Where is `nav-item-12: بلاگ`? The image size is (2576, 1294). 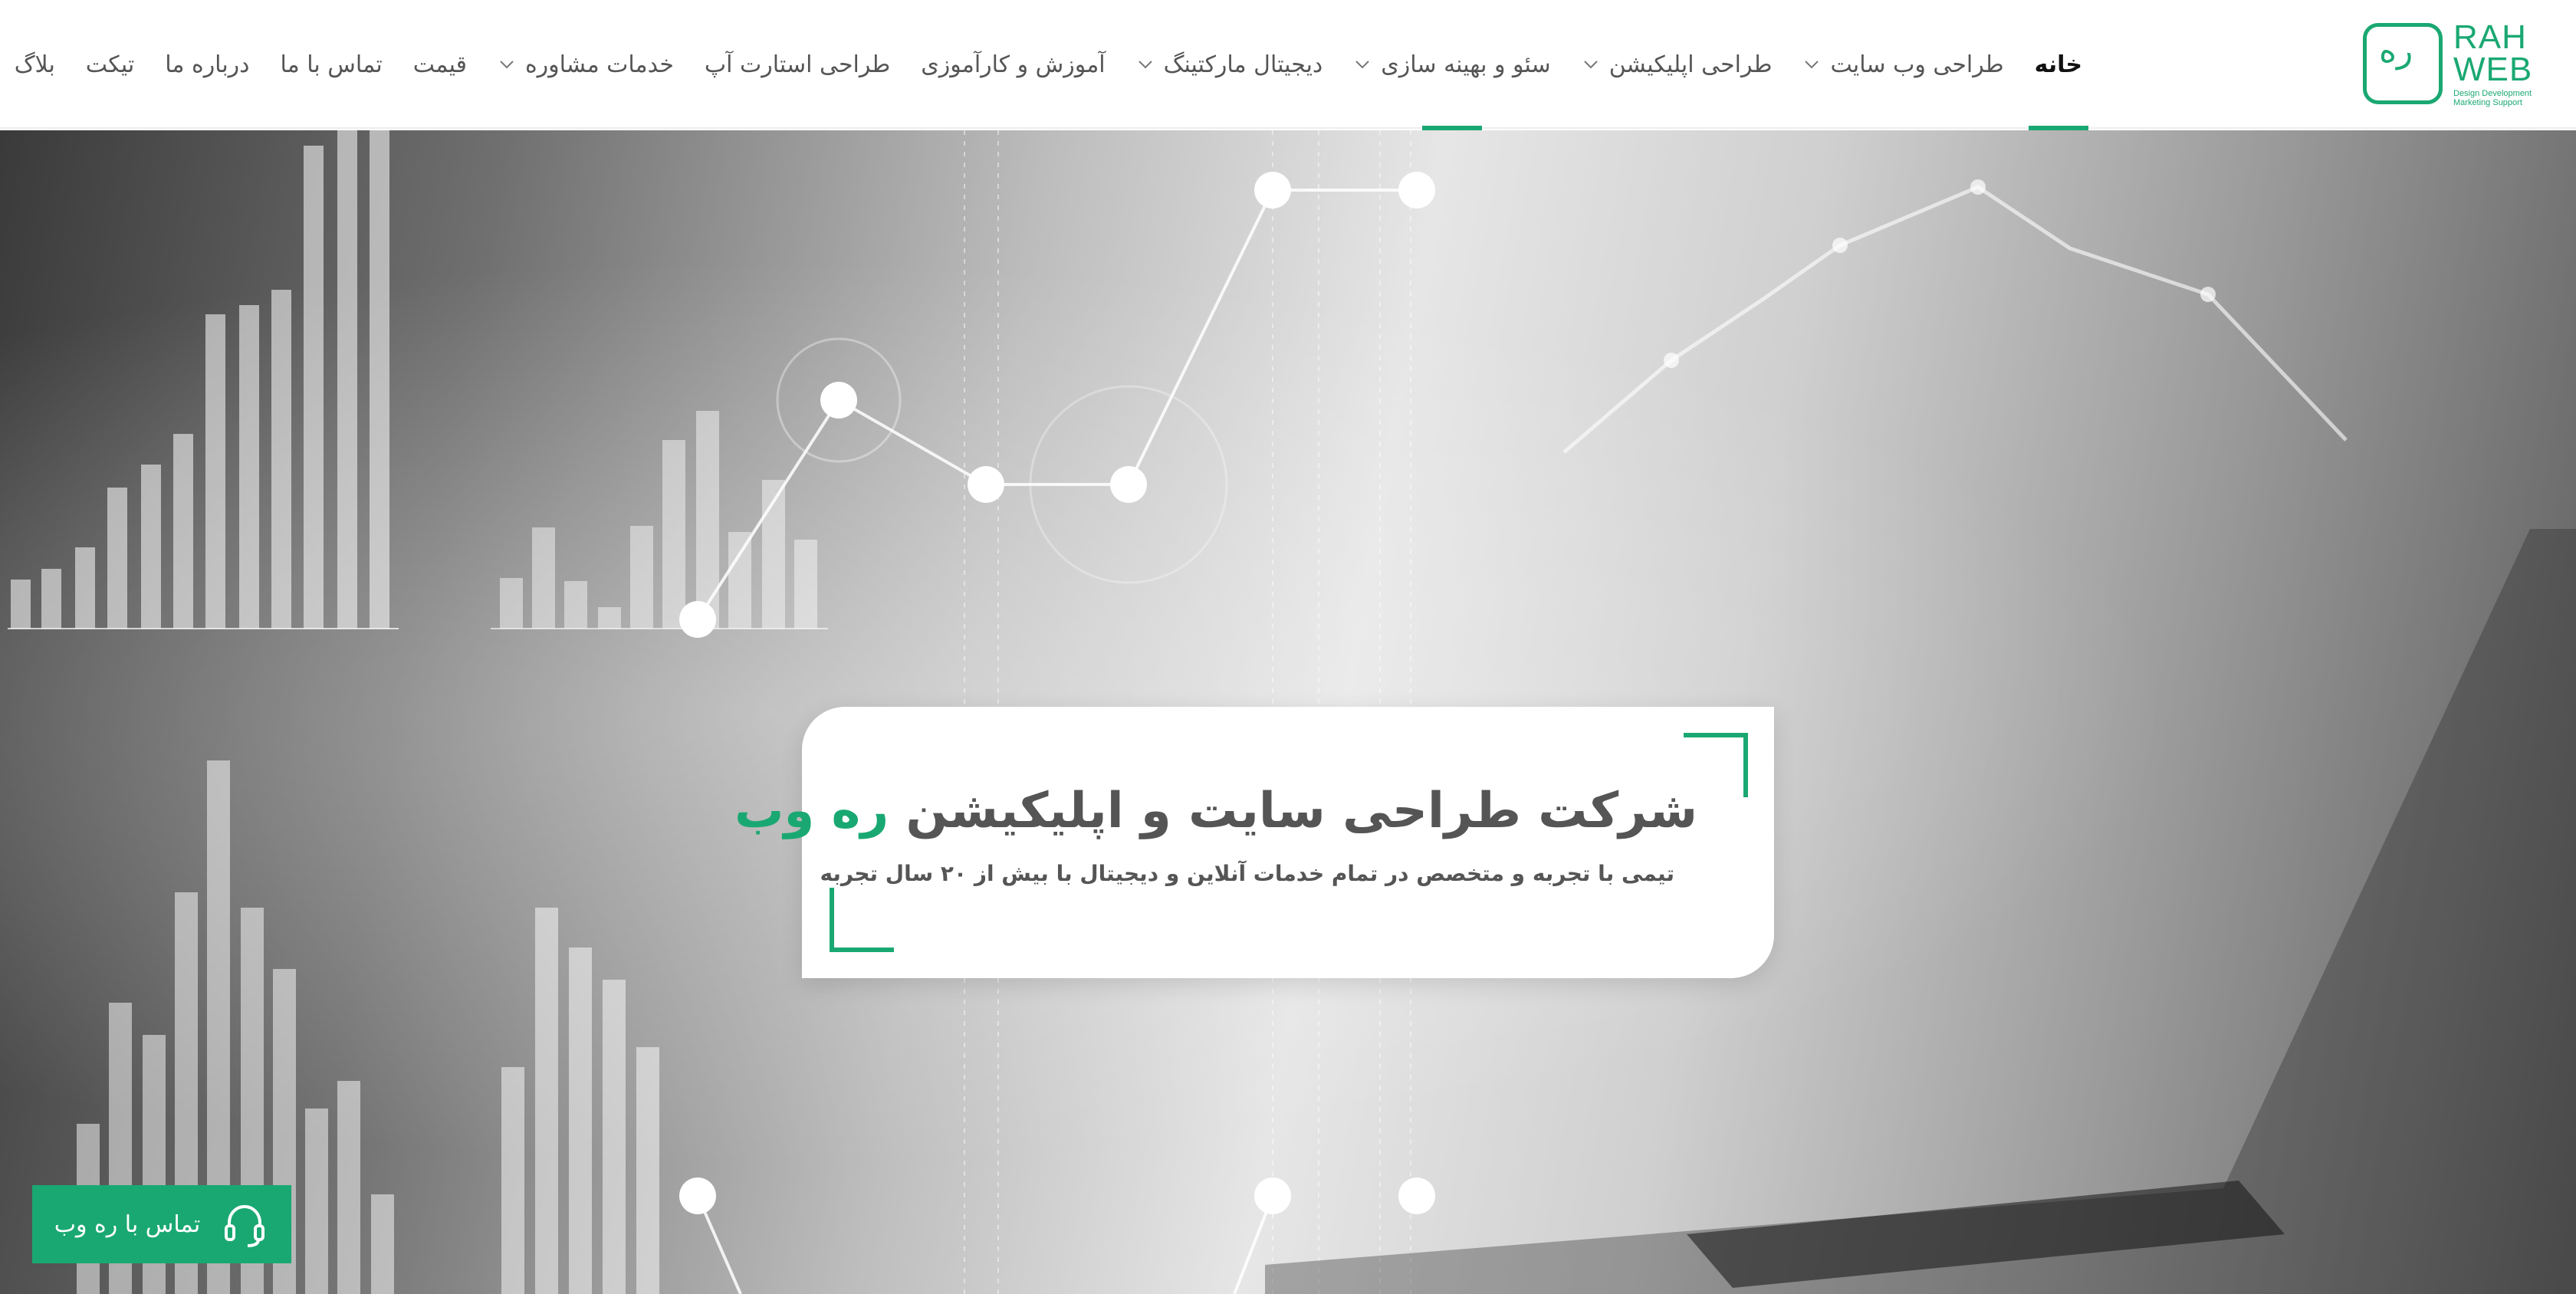
nav-item-12: بلاگ is located at coordinates (36, 64).